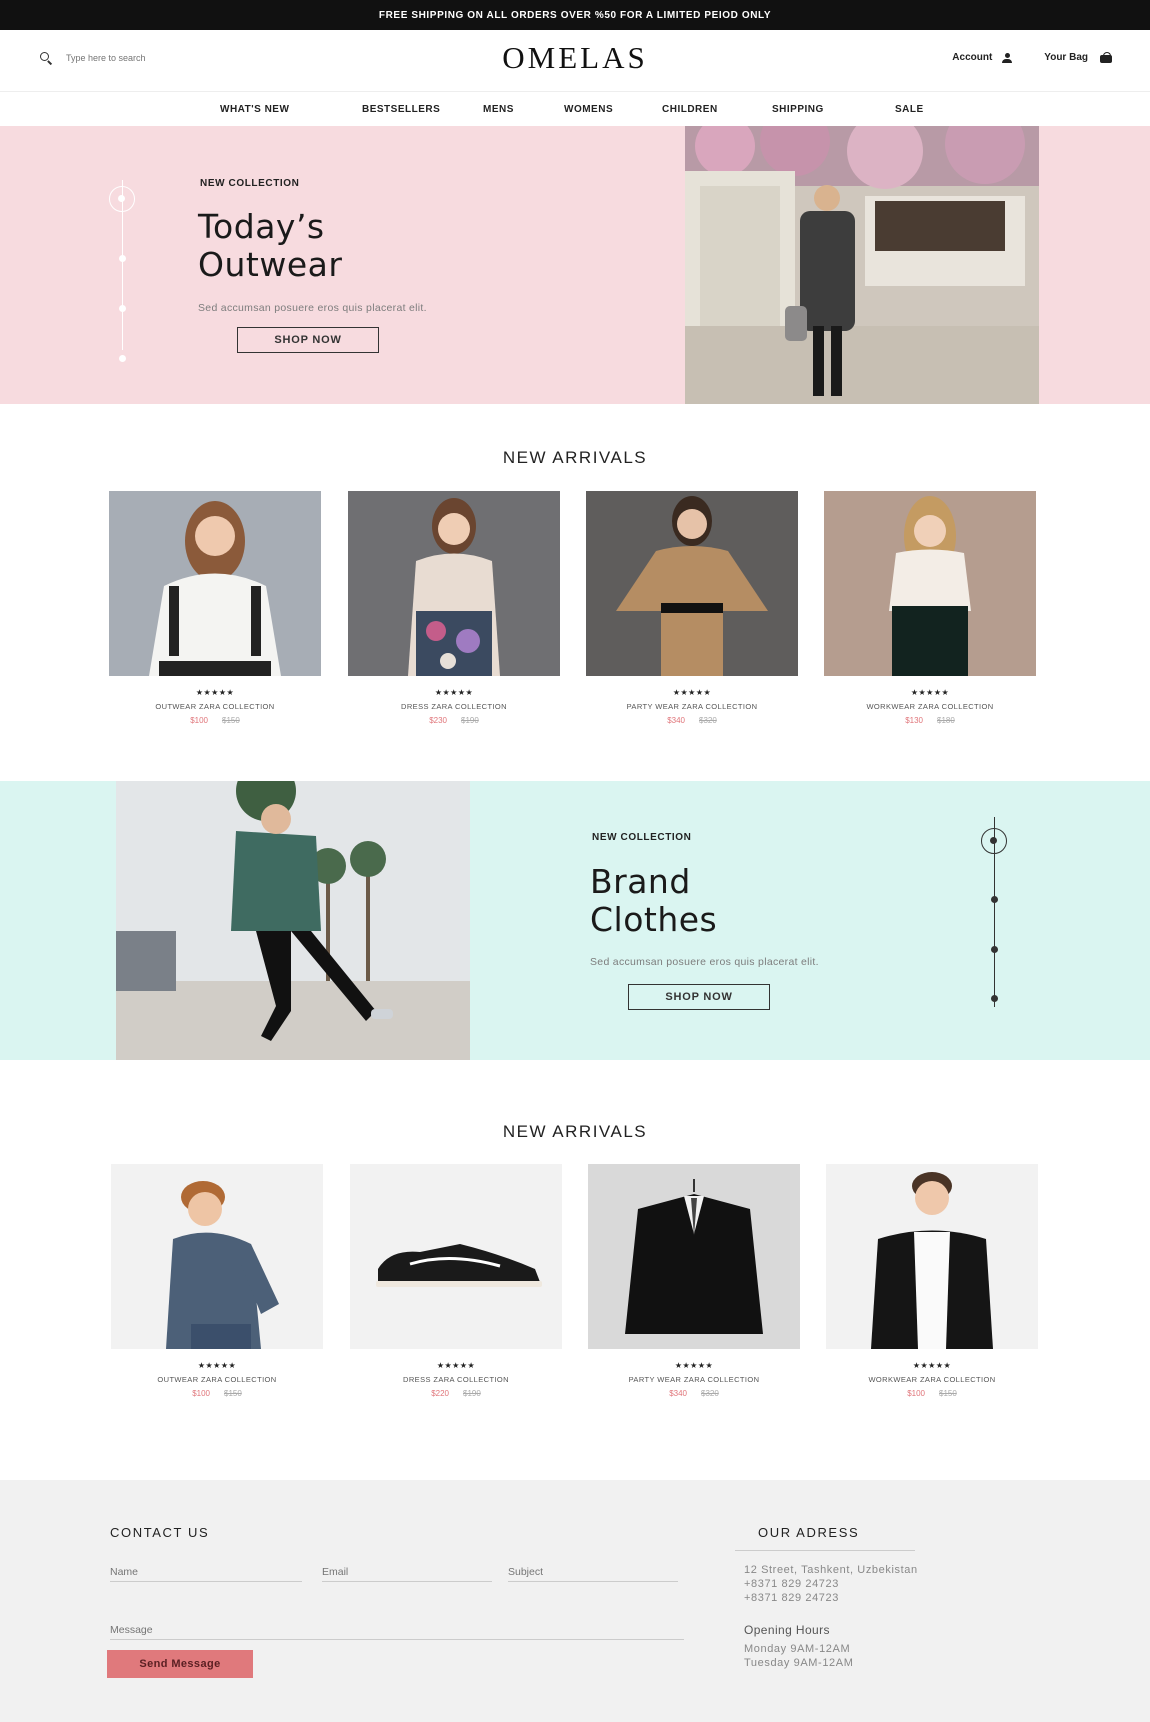 The image size is (1150, 1722). Describe the element at coordinates (809, 1532) in the screenshot. I see `address-title: OUR ADRESS` at that location.